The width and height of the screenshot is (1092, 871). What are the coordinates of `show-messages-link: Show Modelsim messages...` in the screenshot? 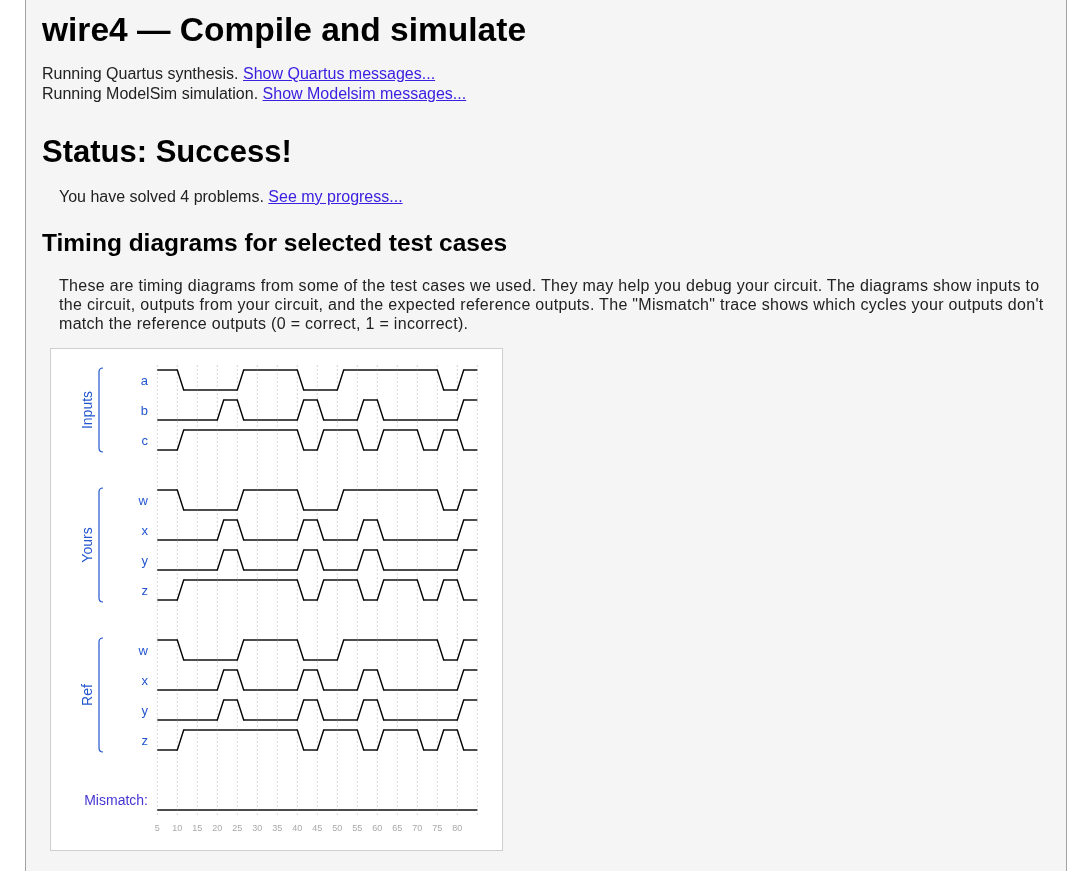 It's located at (364, 93).